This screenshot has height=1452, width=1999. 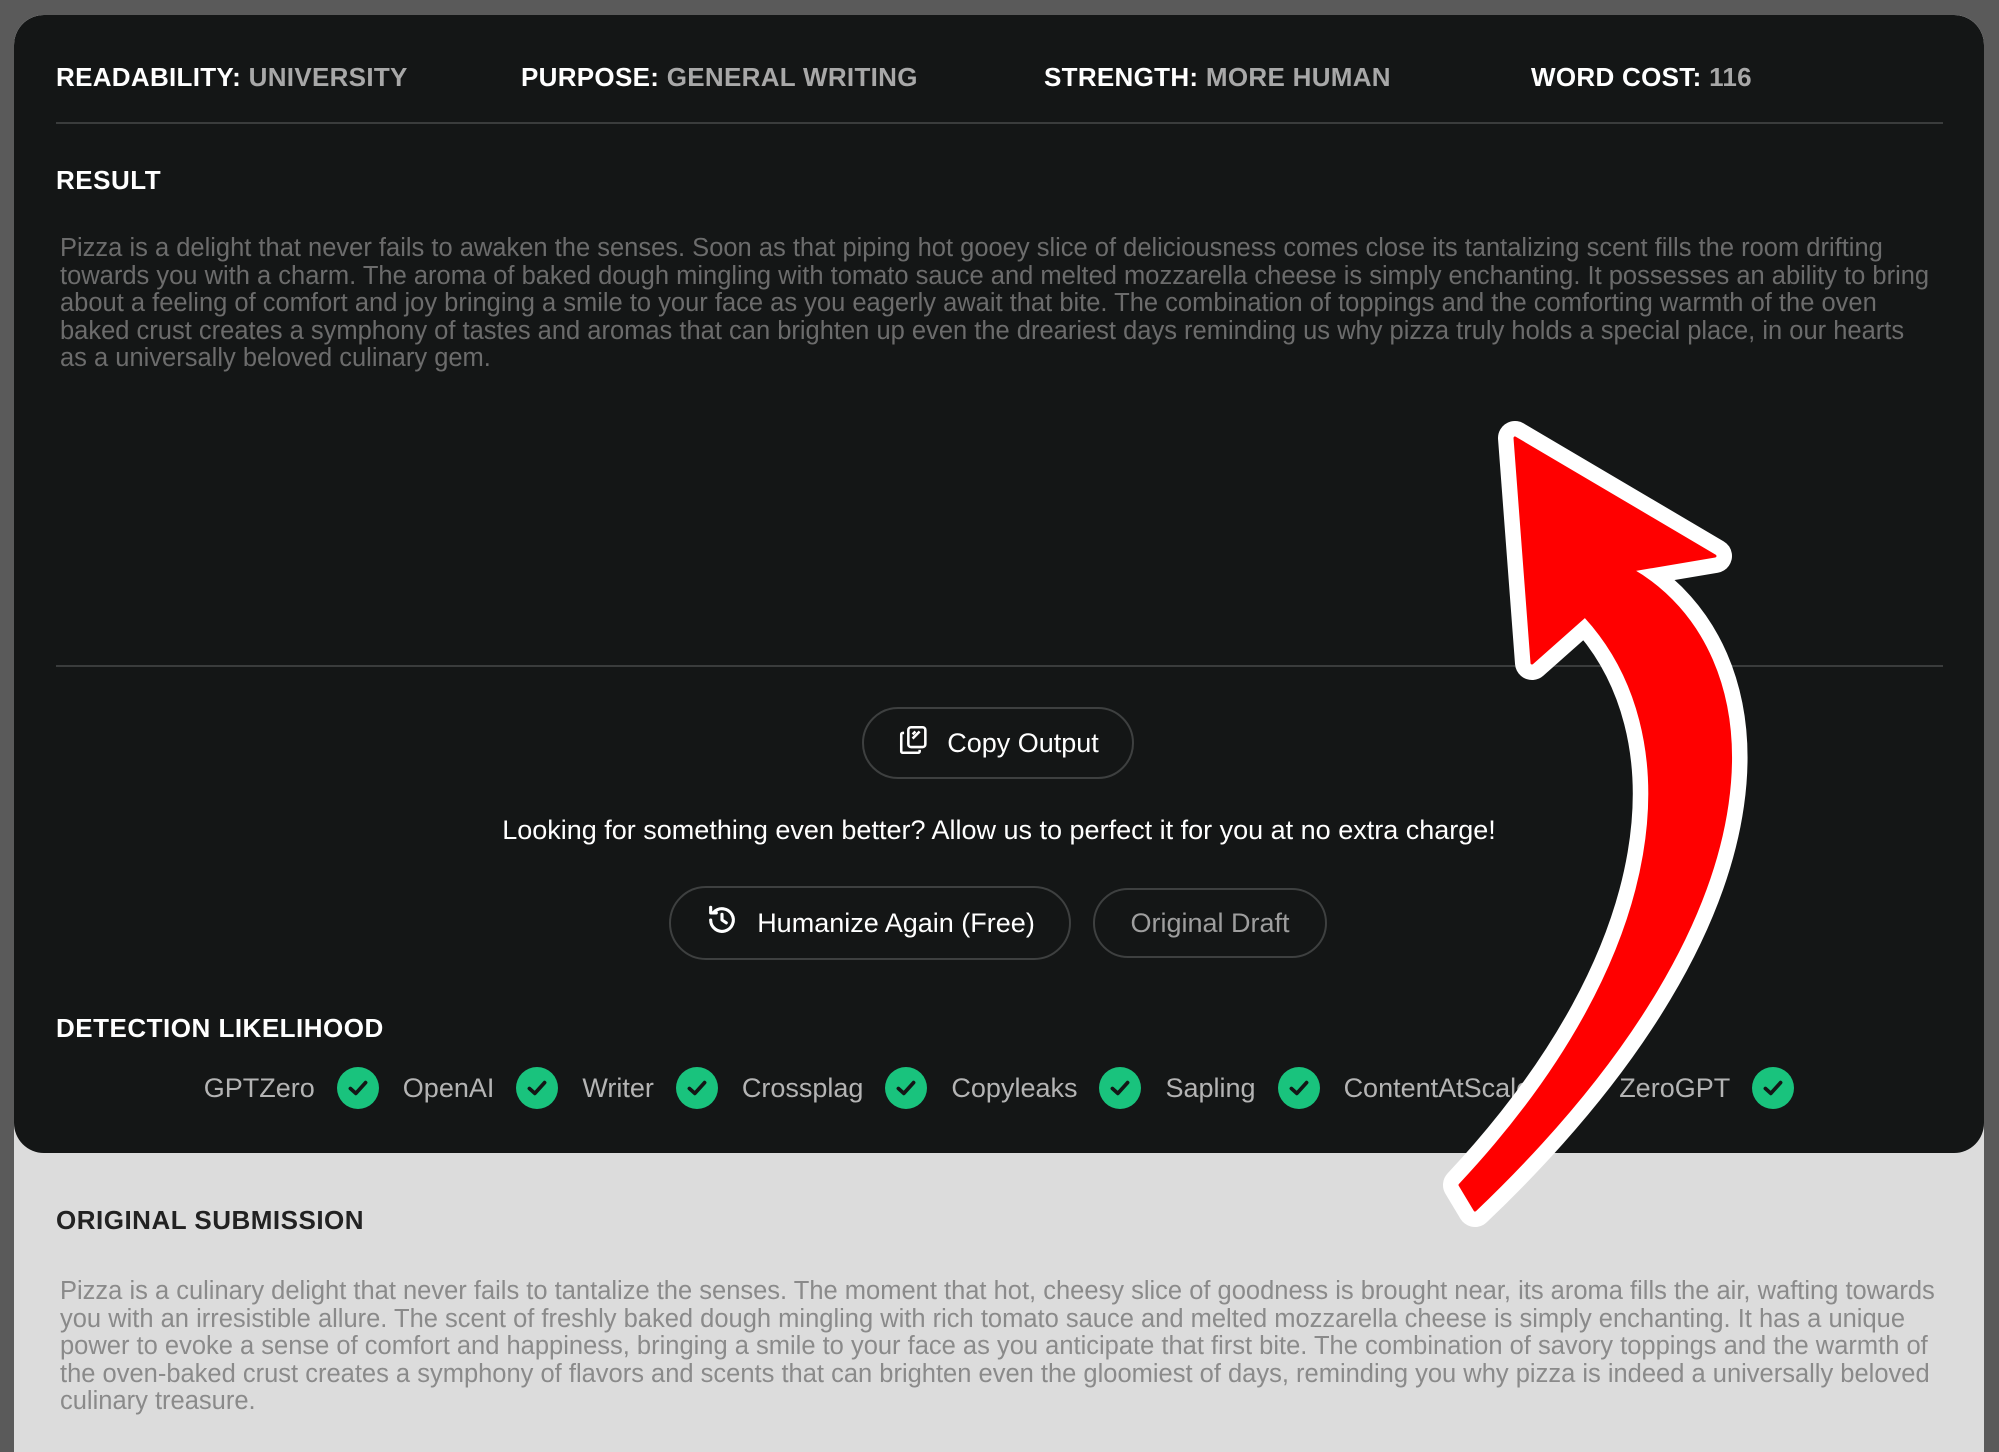 I want to click on word-cost-value: 116, so click(x=1730, y=77).